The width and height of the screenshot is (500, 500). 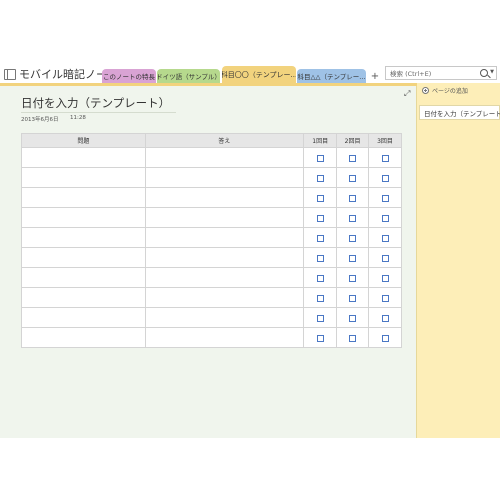 I want to click on column-header-attempt-2: 2回目, so click(x=353, y=140).